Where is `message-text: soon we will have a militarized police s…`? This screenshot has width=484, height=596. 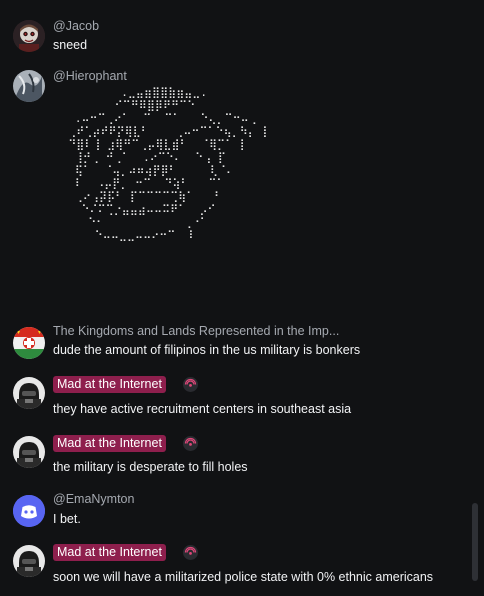
message-text: soon we will have a militarized police s… is located at coordinates (243, 577).